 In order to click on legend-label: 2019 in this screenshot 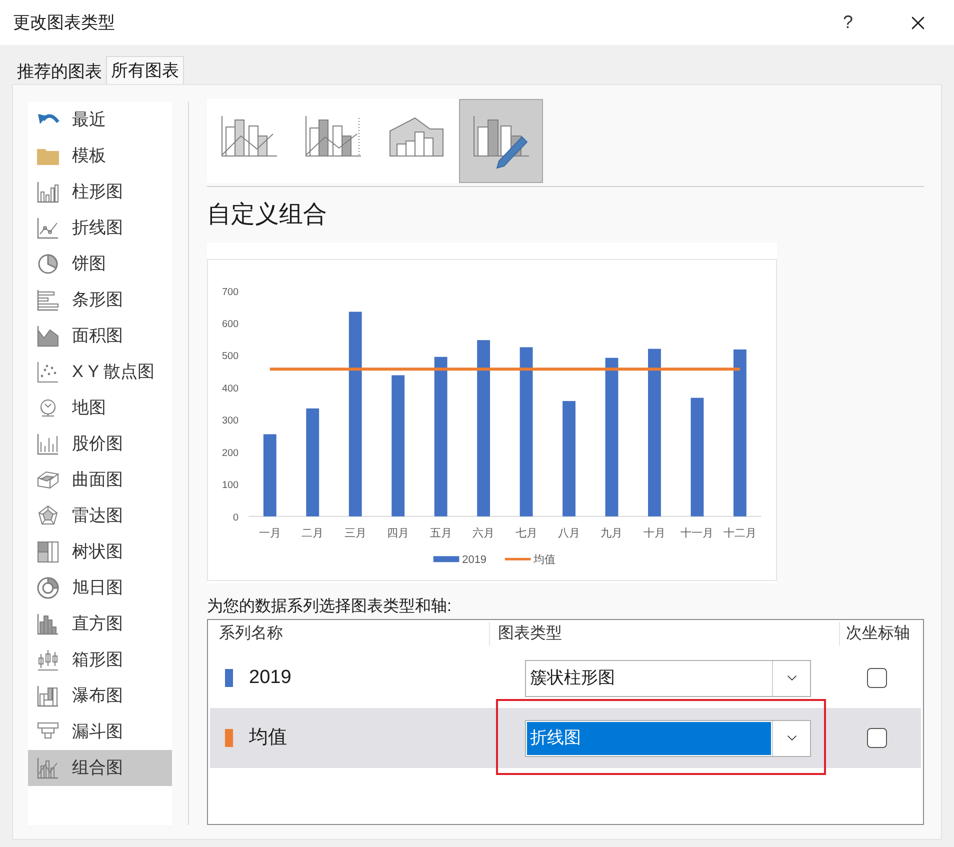, I will do `click(474, 560)`.